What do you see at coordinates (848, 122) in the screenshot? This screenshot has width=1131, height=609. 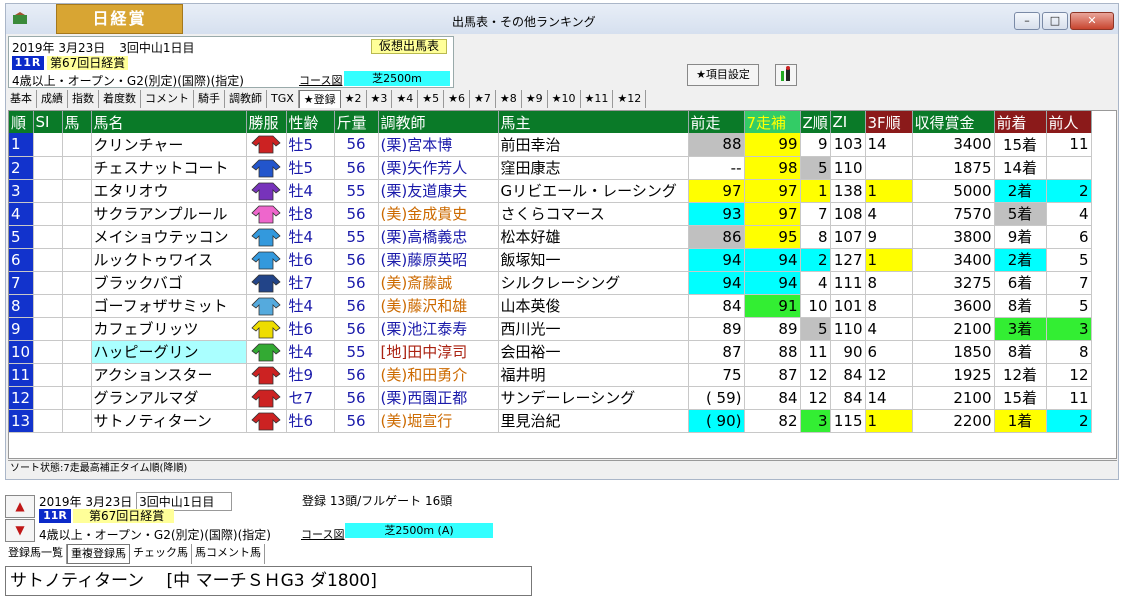 I see `col-header-12: ZI` at bounding box center [848, 122].